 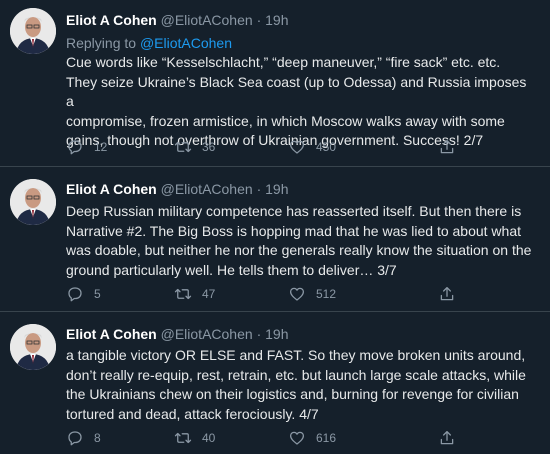 I want to click on reply-count: 12, so click(x=101, y=147).